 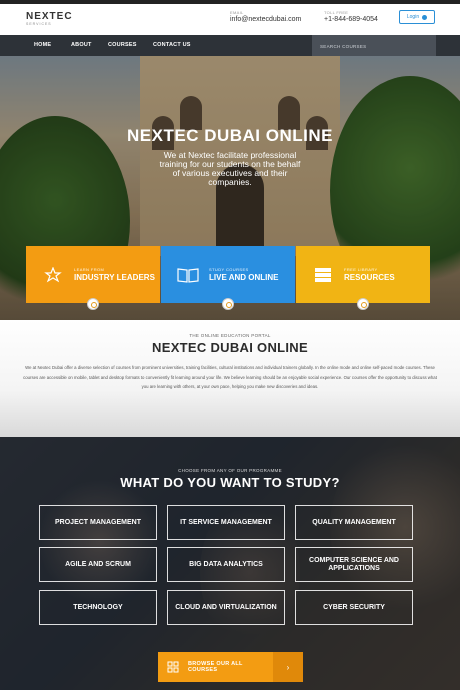 What do you see at coordinates (215, 667) in the screenshot?
I see `browse-label: BROWSE OUR ALL COURSES` at bounding box center [215, 667].